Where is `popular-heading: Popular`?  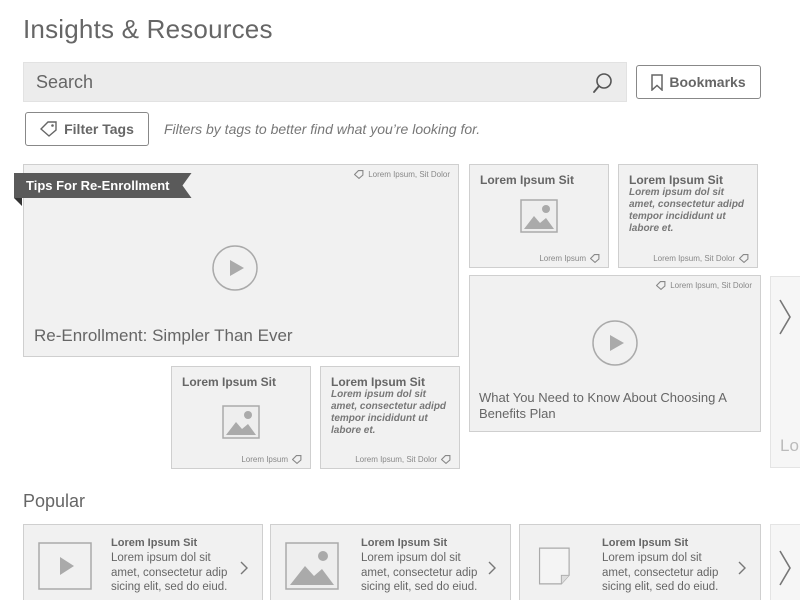
popular-heading: Popular is located at coordinates (54, 501).